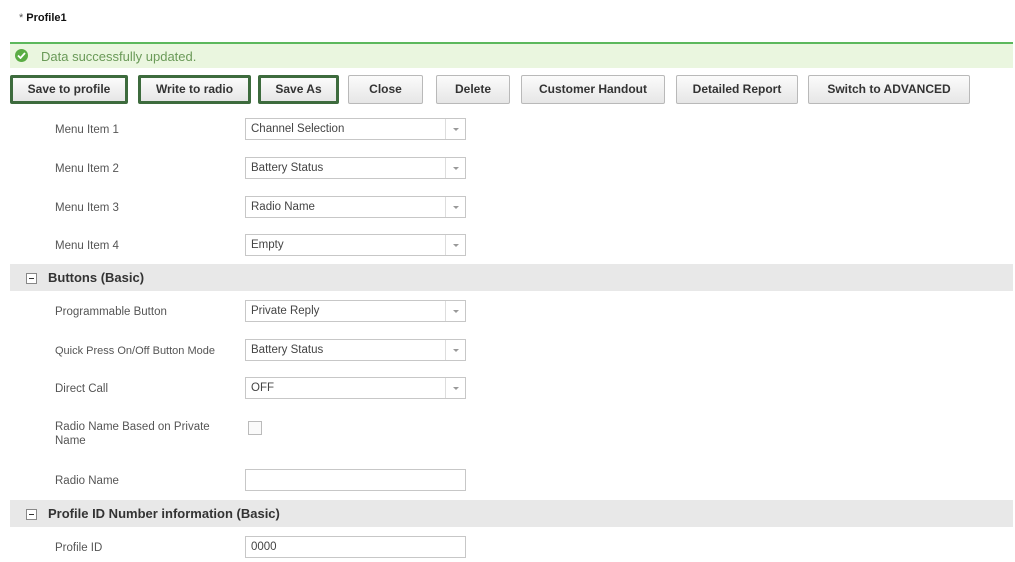  What do you see at coordinates (507, 174) in the screenshot?
I see `menu-item-2-row: Menu Item 2 Battery Status` at bounding box center [507, 174].